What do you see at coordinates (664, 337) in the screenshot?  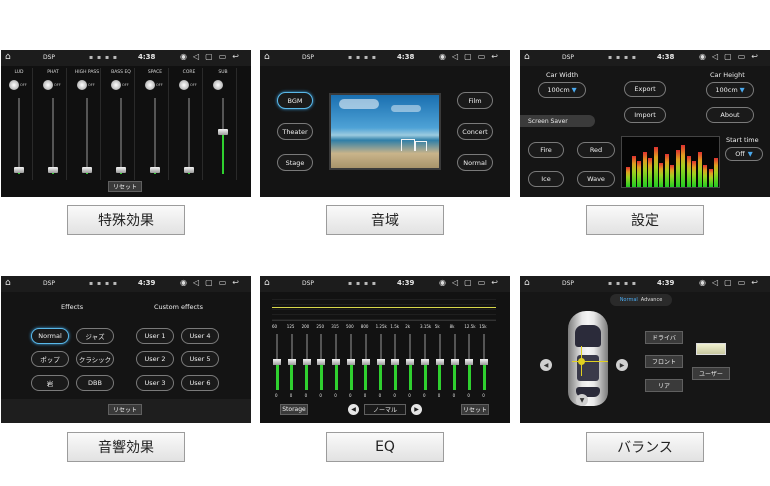 I see `balance-driver-button: ドライバ` at bounding box center [664, 337].